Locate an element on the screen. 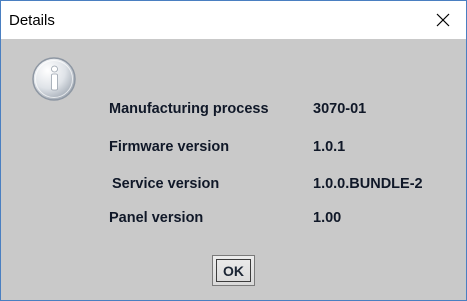 The image size is (467, 301). manufacturing-process-value: 3070-01 is located at coordinates (340, 109).